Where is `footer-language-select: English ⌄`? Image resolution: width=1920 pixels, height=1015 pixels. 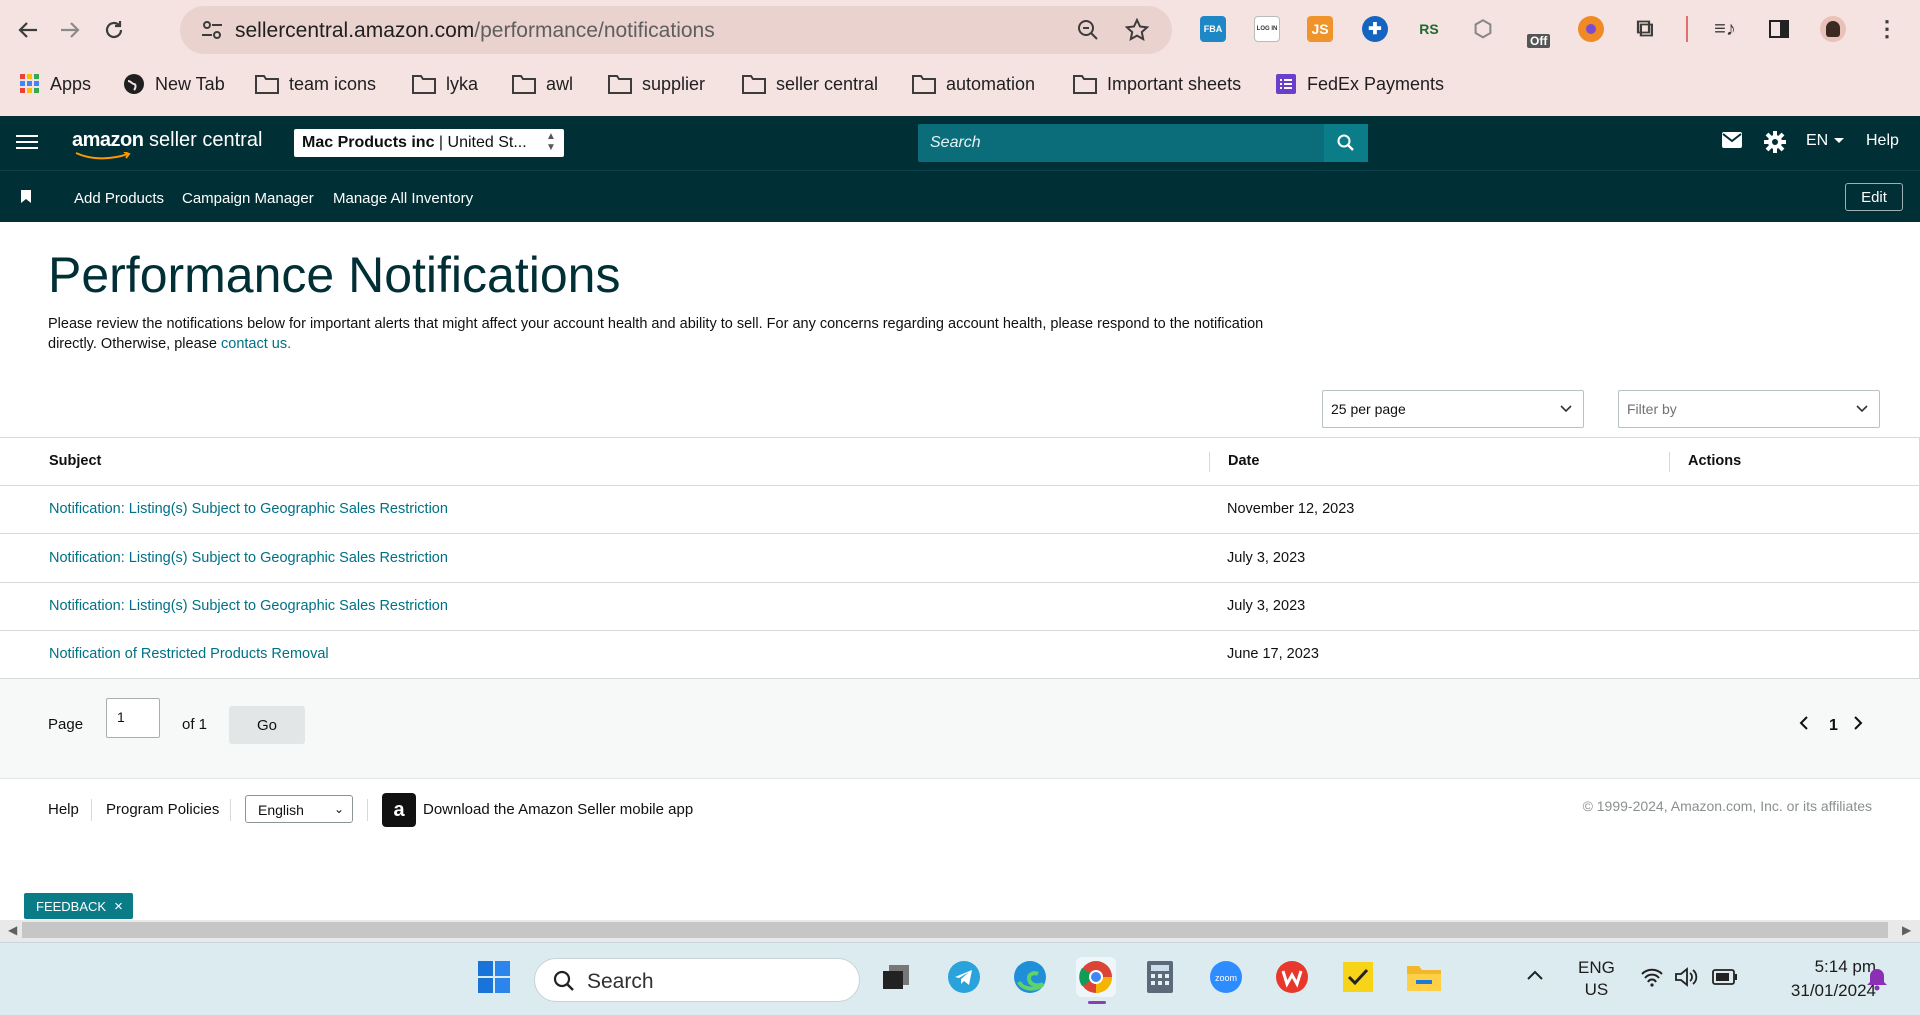
footer-language-select: English ⌄ is located at coordinates (299, 809).